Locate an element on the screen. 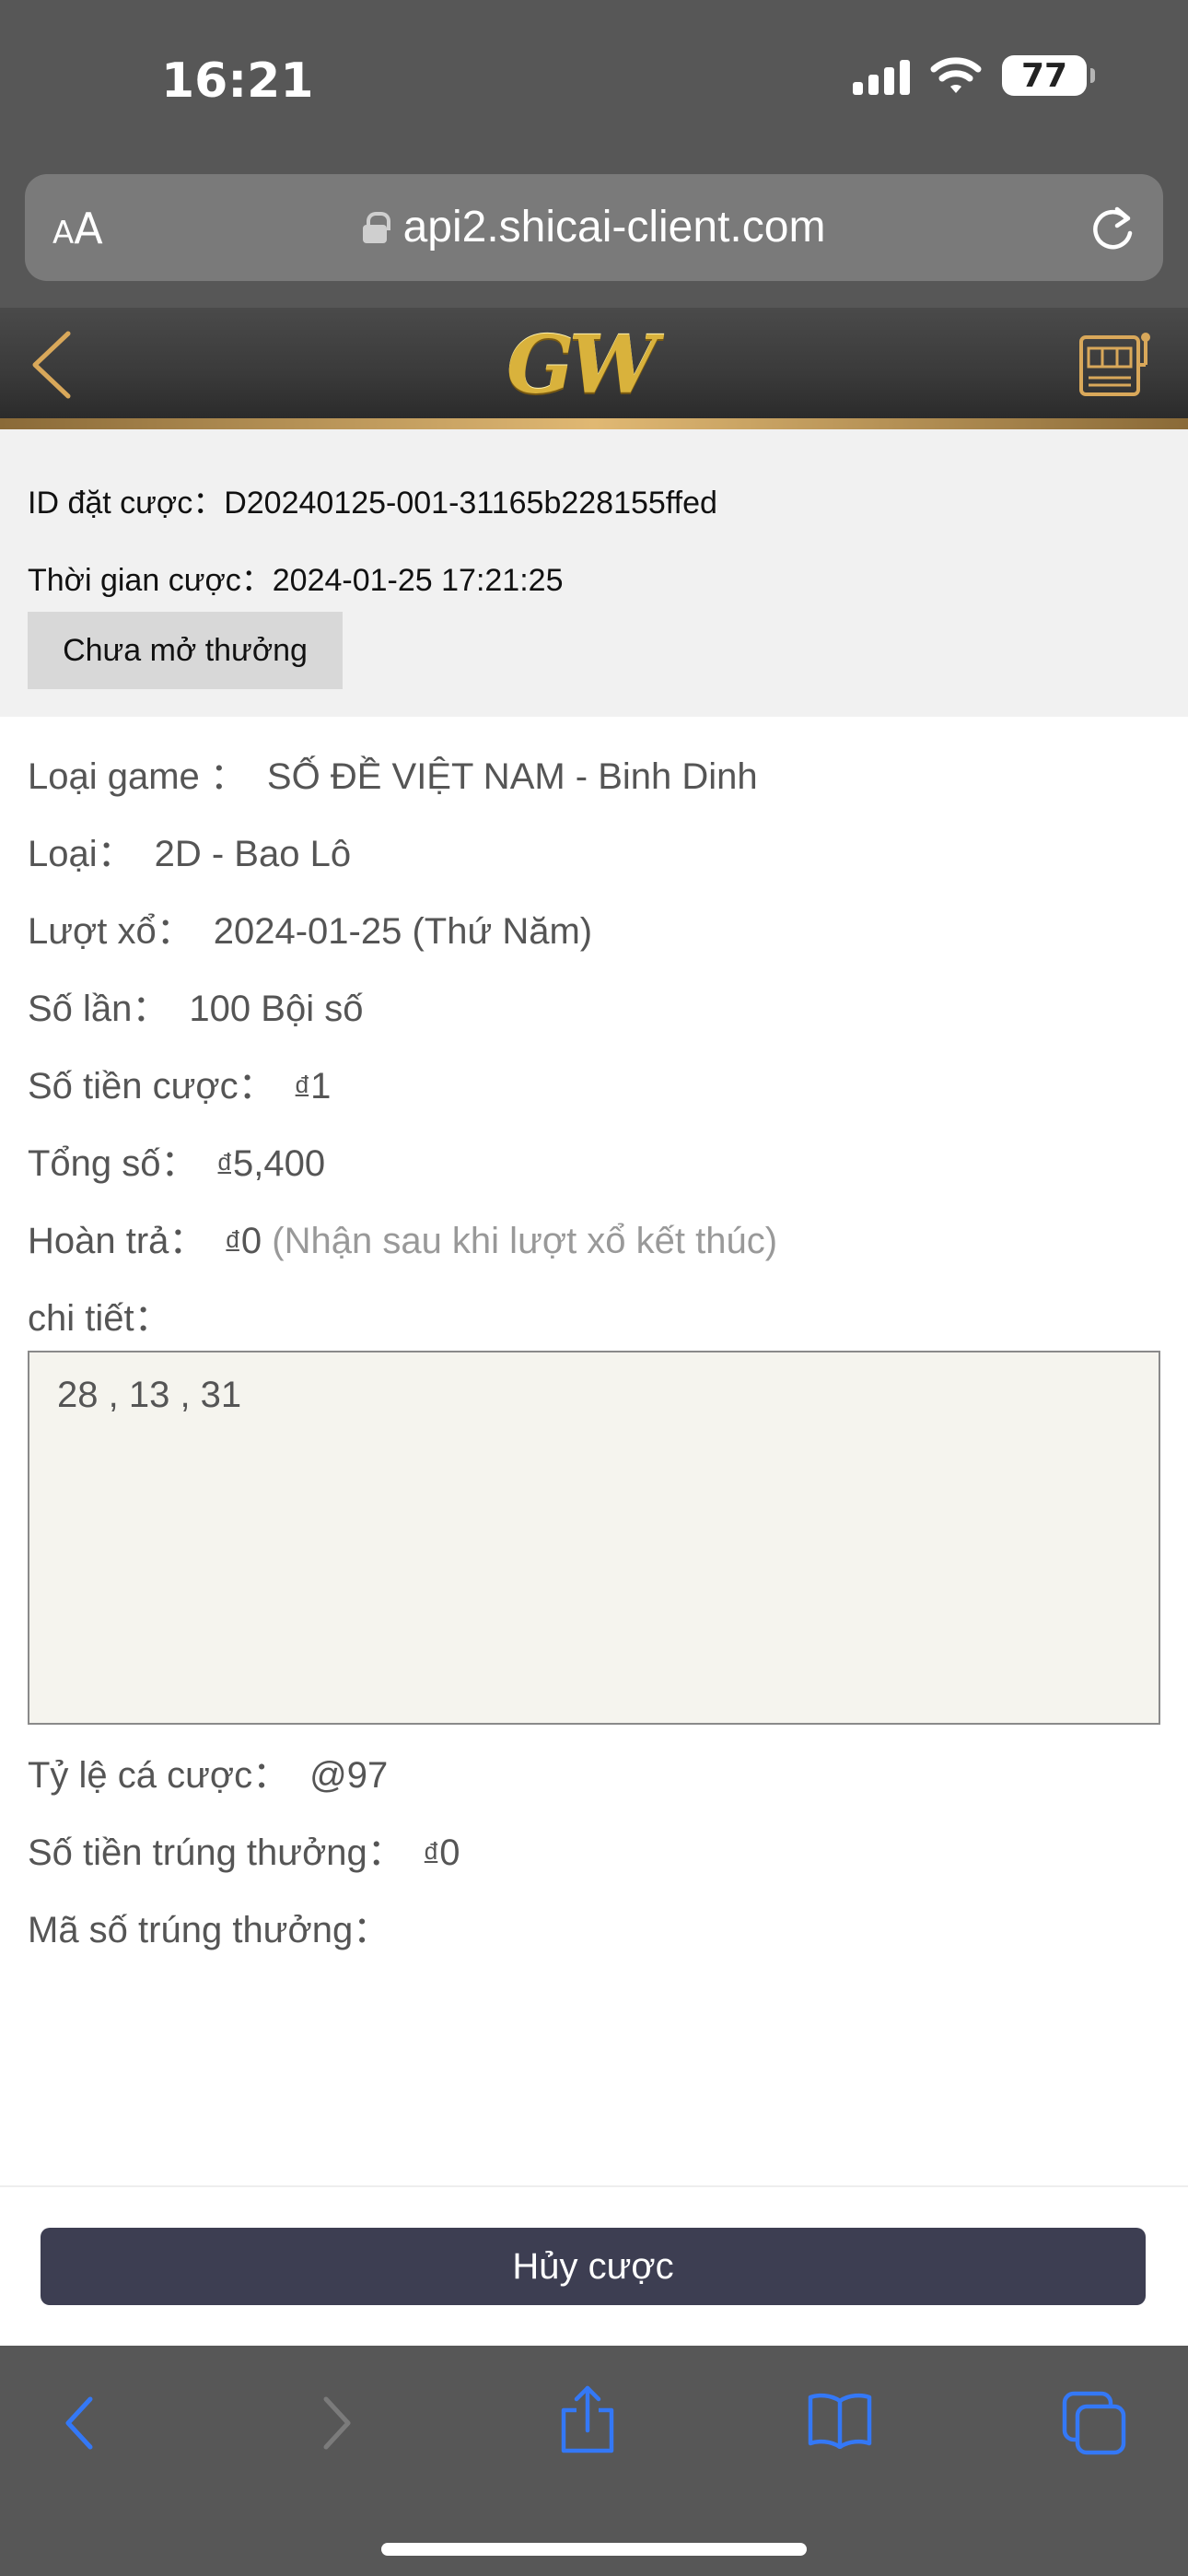 This screenshot has height=2576, width=1188. cancel-bet-button: Hủy cược is located at coordinates (593, 2266).